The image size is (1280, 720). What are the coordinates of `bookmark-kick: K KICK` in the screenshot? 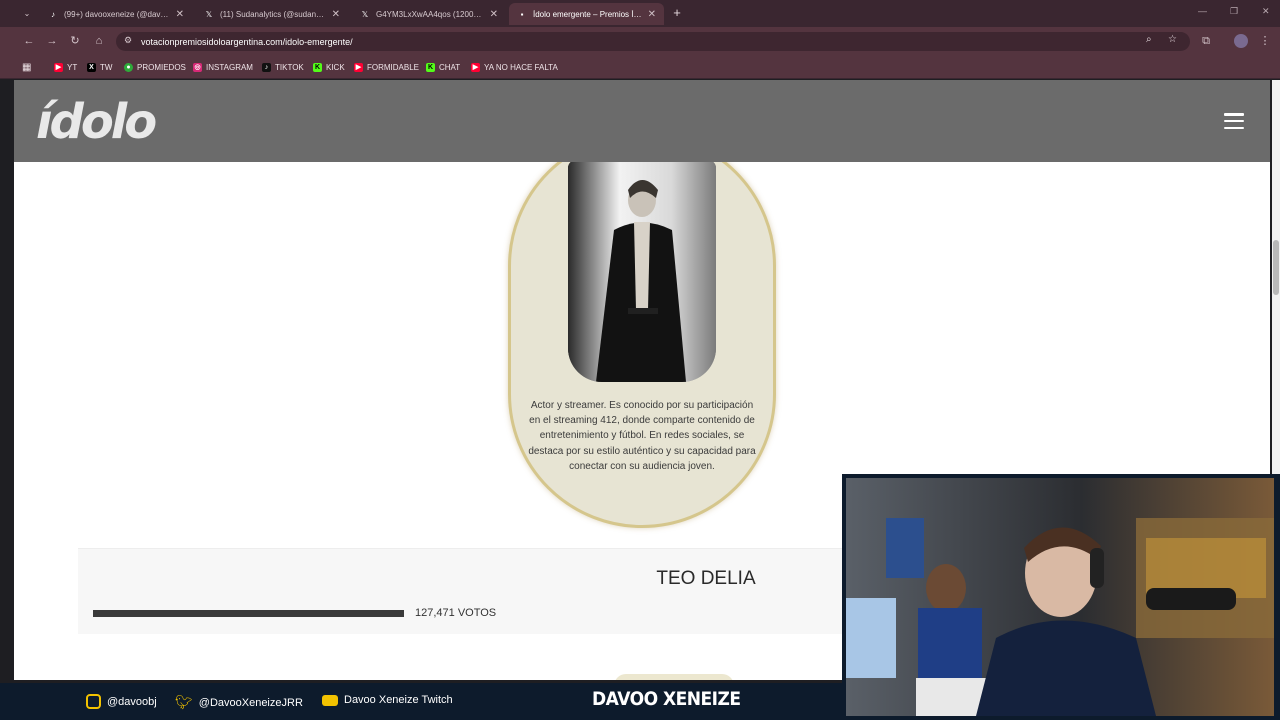 It's located at (329, 67).